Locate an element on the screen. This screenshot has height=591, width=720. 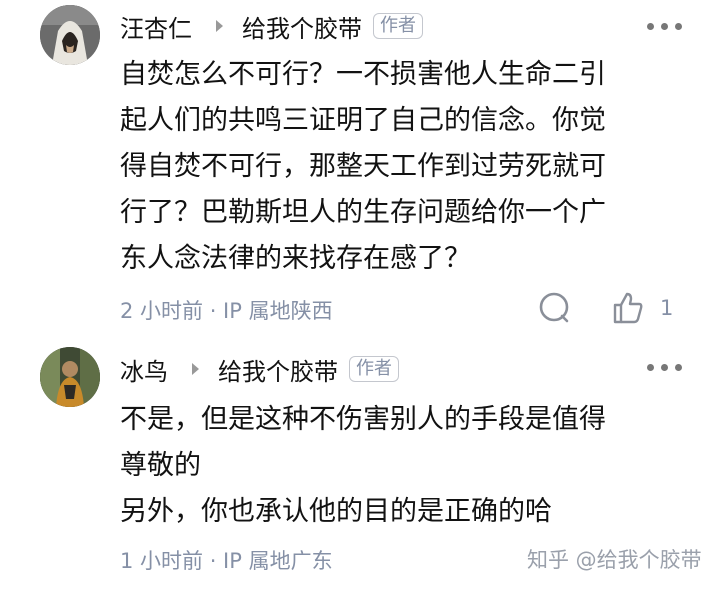
comment-line: 另外，你也承认他的目的是正确的哈 is located at coordinates (336, 511).